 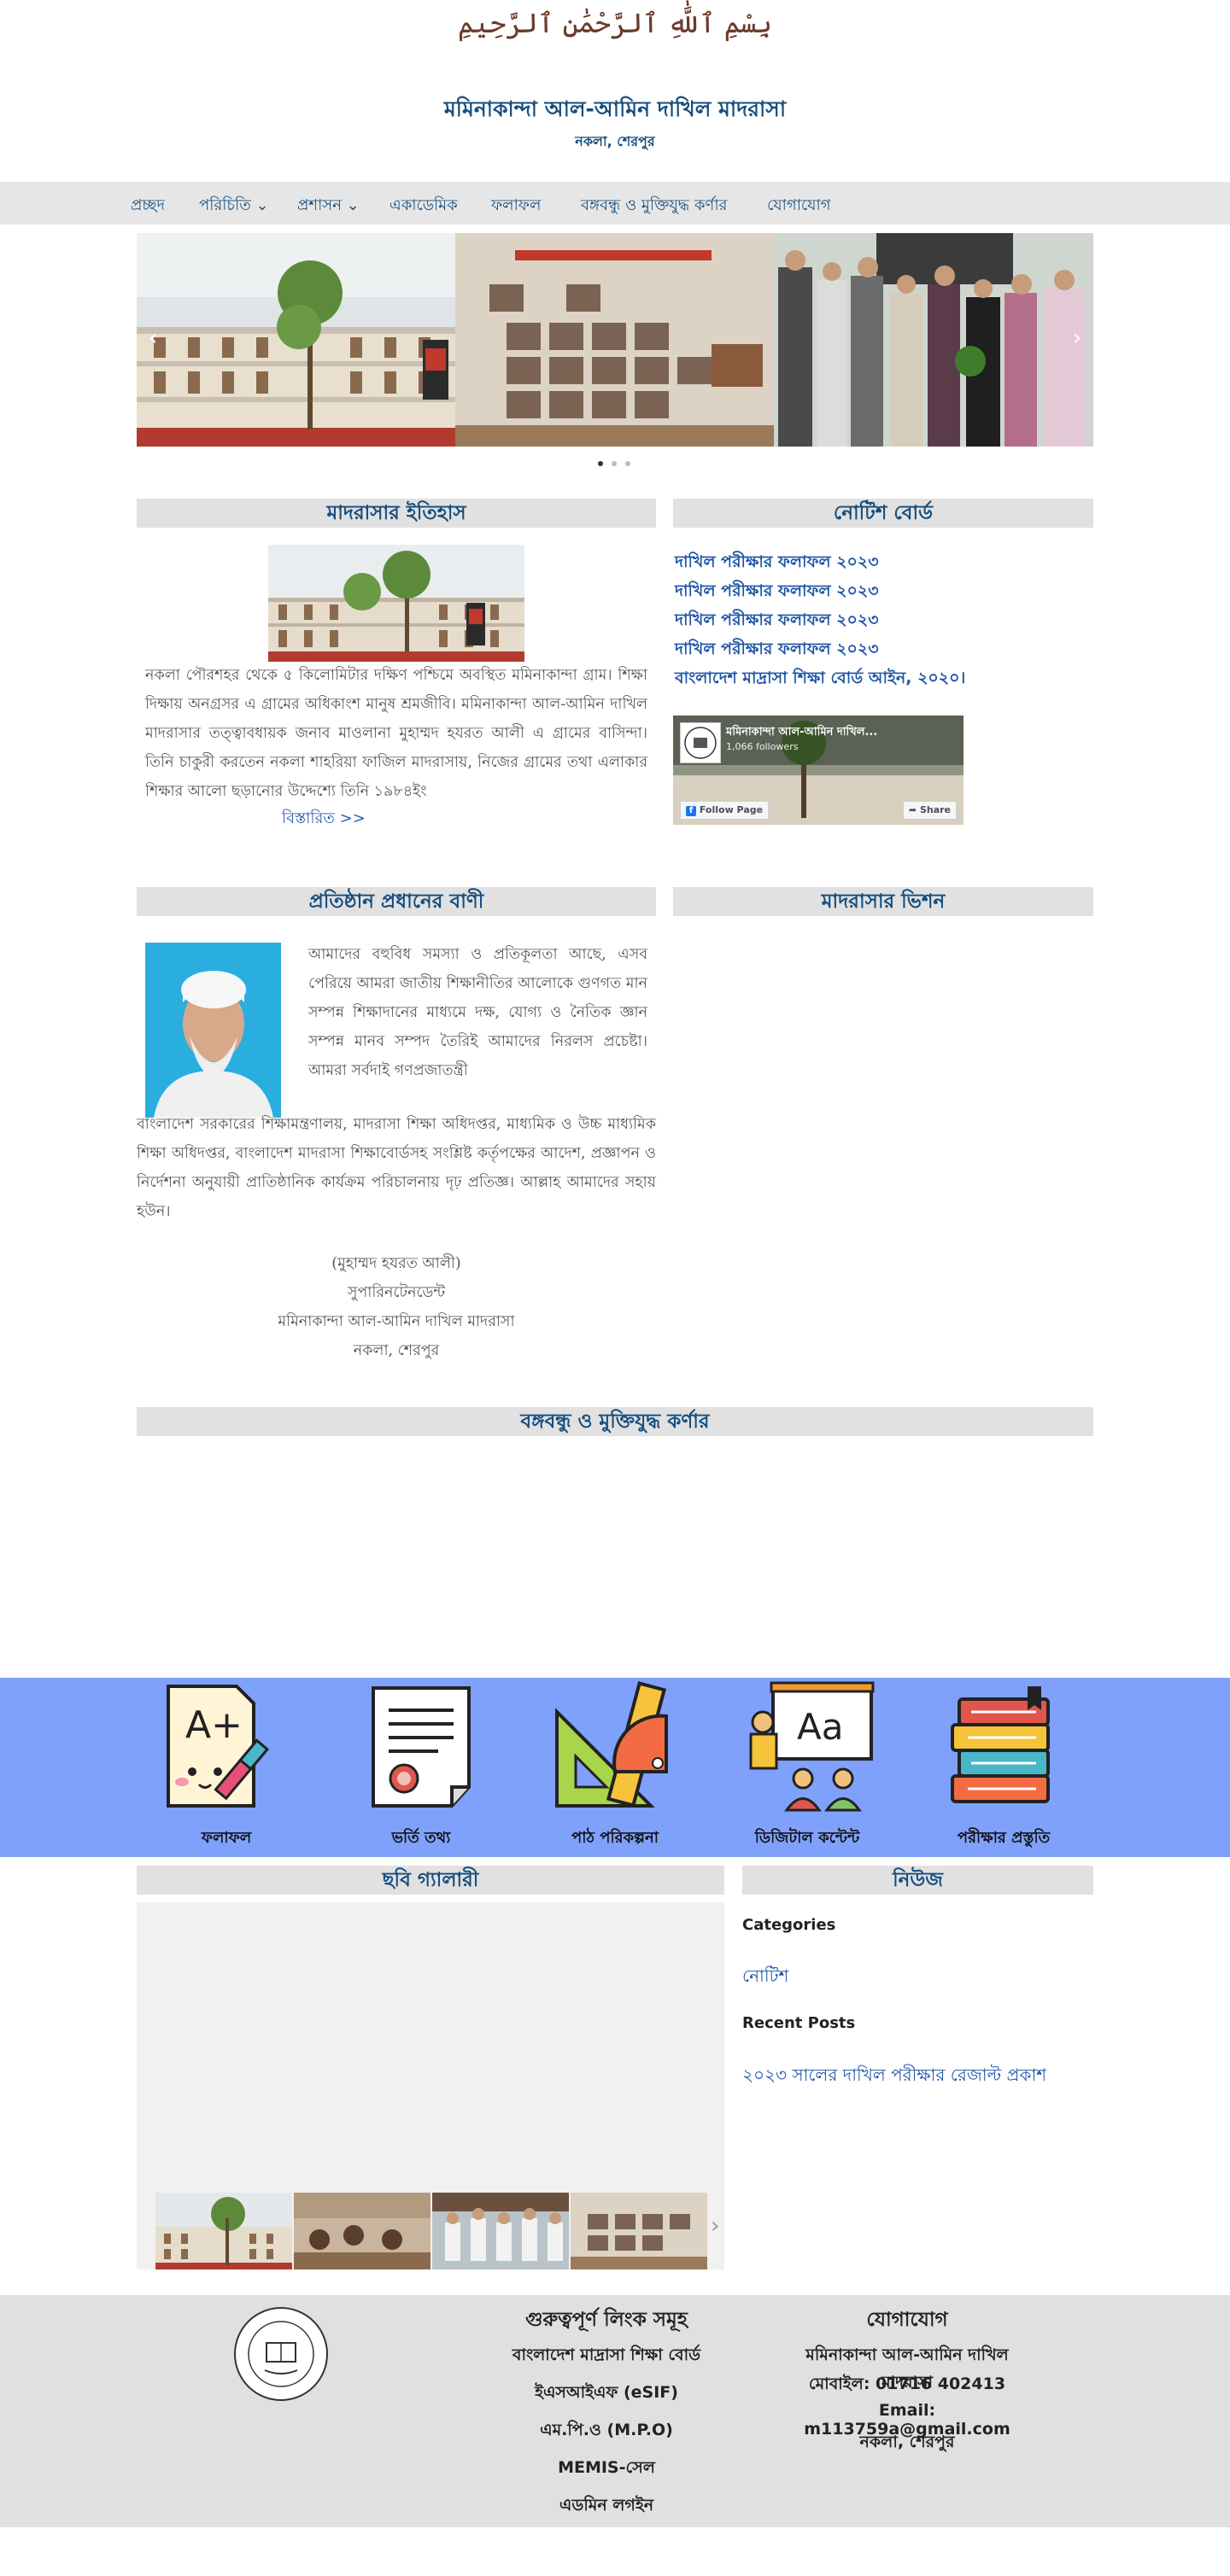 What do you see at coordinates (917, 1880) in the screenshot?
I see `news-heading: নিউজ` at bounding box center [917, 1880].